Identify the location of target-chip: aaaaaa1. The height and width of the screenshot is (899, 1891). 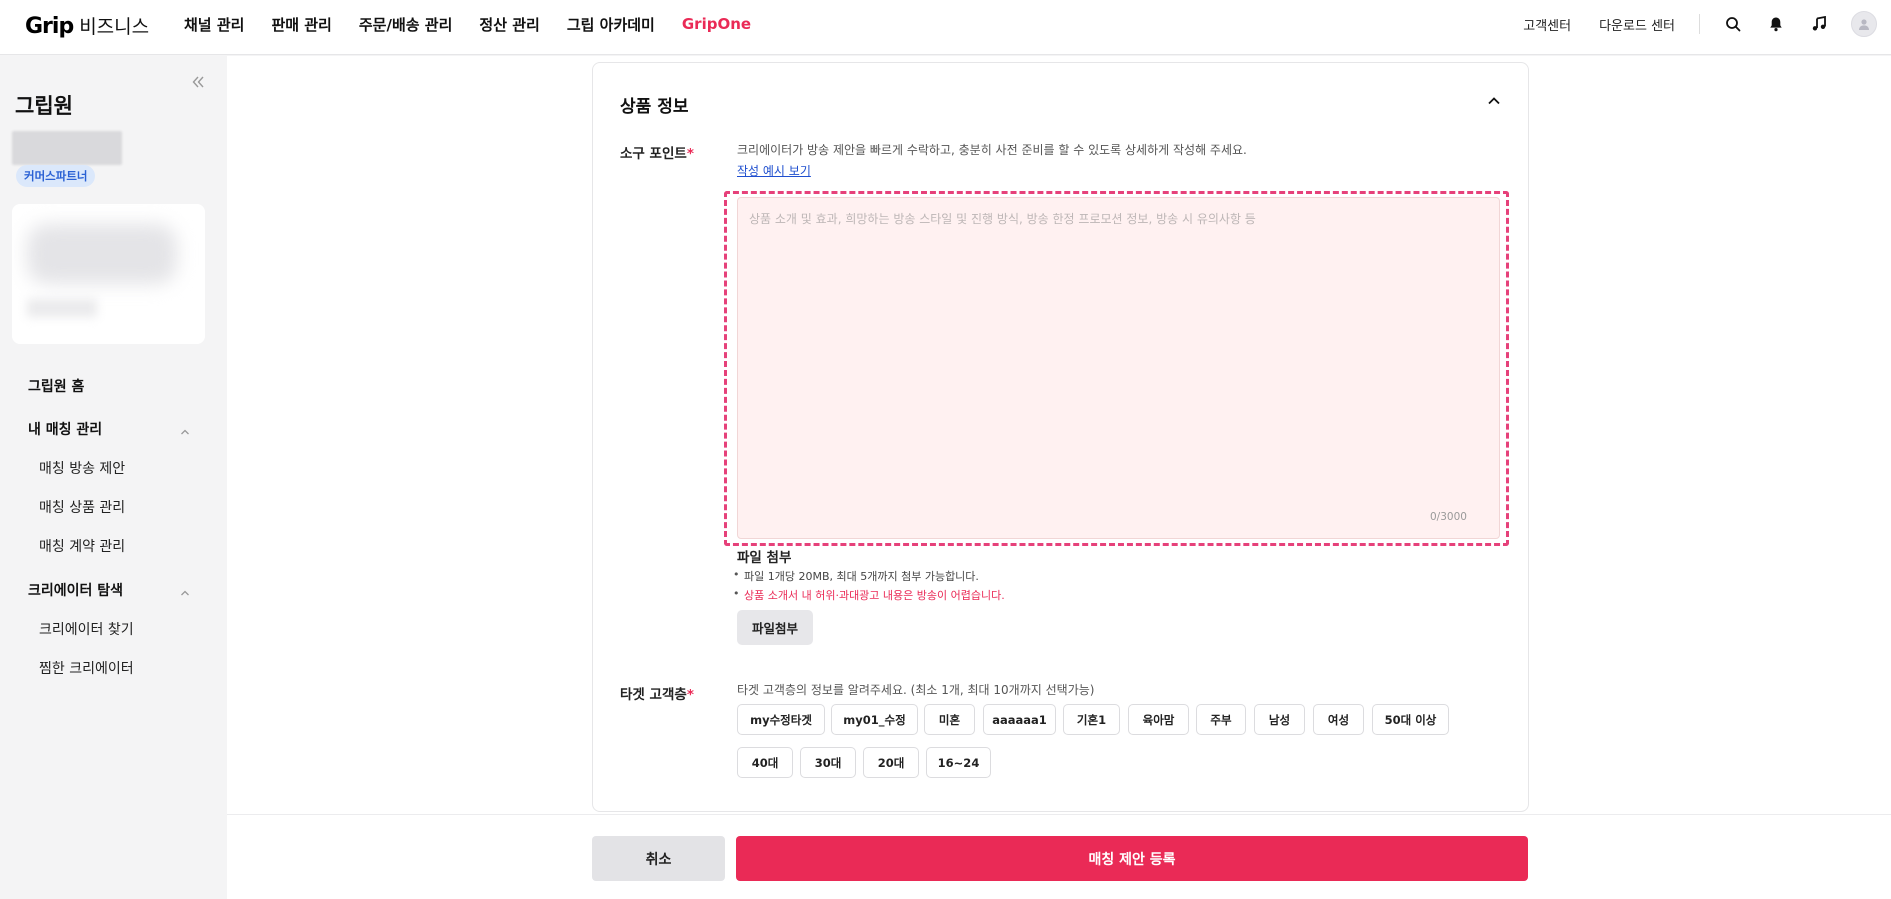
(1019, 719).